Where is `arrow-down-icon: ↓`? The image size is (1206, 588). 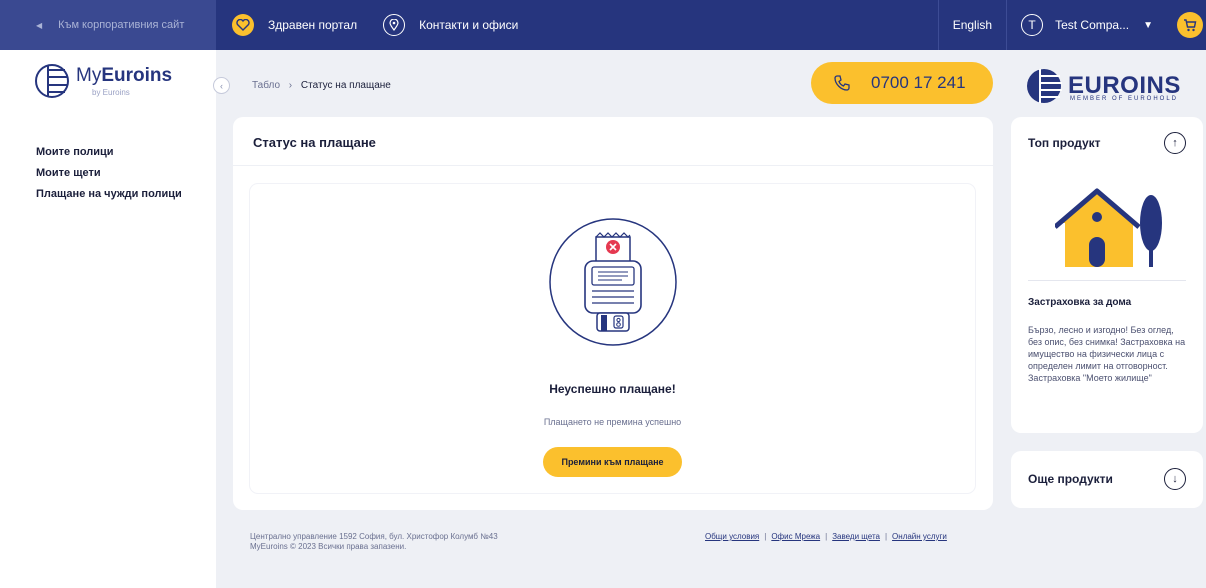 arrow-down-icon: ↓ is located at coordinates (1175, 479).